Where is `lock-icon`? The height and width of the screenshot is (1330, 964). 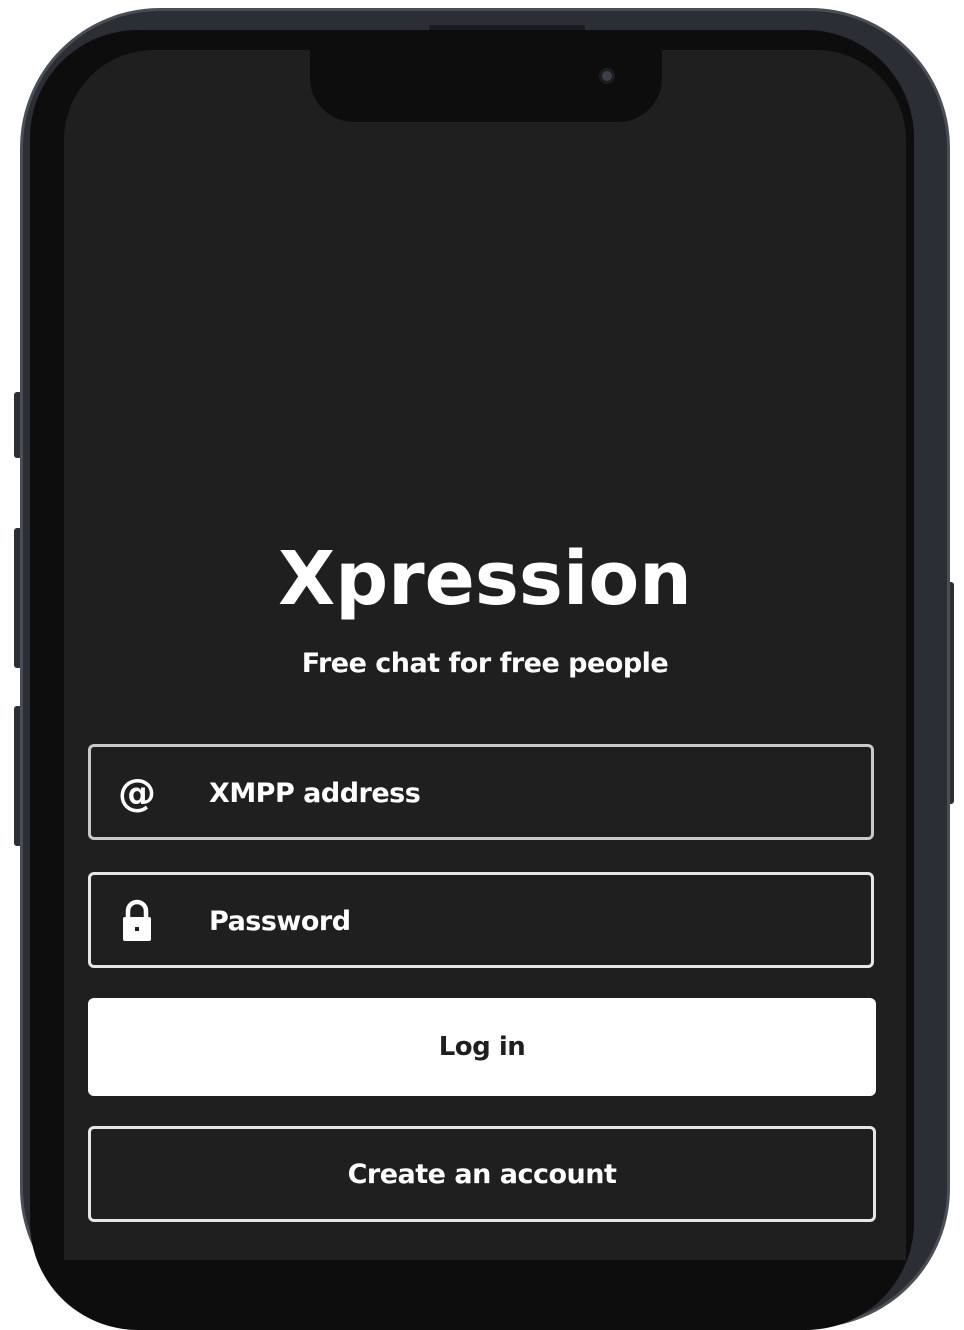 lock-icon is located at coordinates (137, 921).